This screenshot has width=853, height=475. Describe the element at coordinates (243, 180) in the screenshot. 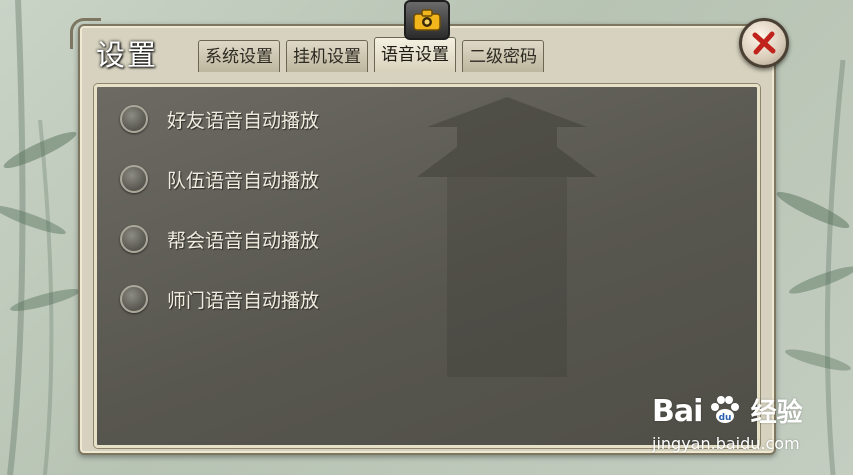

I see `option-label: 队伍语音自动播放` at that location.